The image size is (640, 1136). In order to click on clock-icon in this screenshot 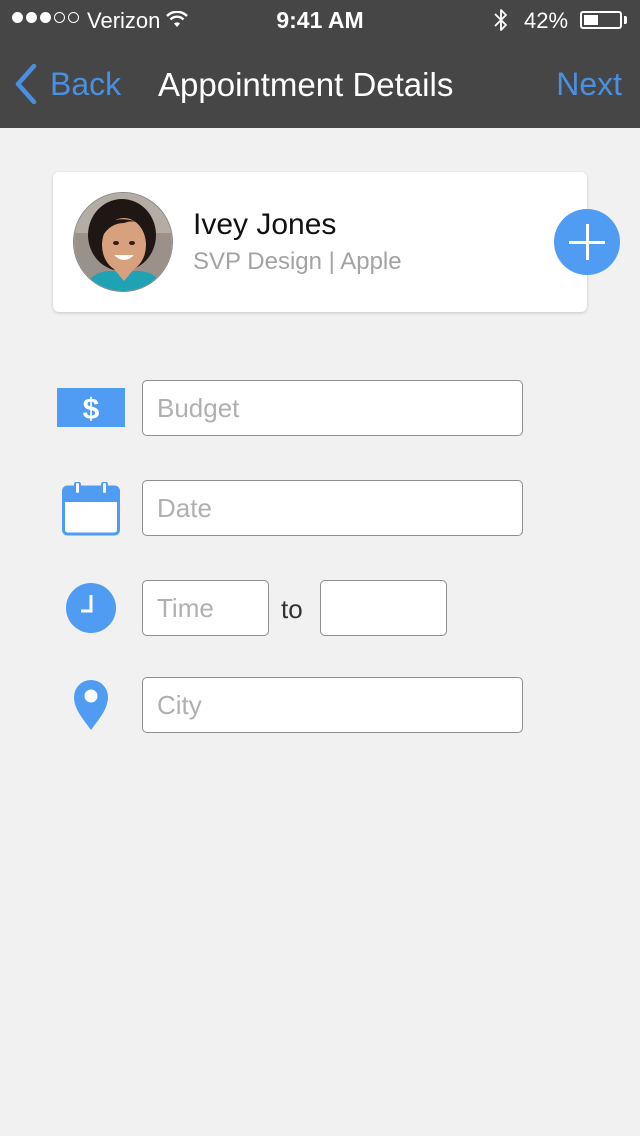, I will do `click(91, 610)`.